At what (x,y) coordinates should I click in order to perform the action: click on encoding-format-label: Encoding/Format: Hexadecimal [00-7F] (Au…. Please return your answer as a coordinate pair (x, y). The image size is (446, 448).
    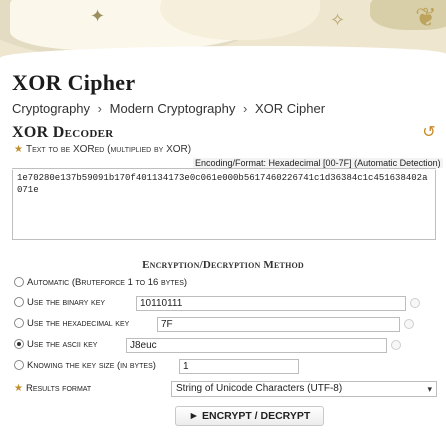
    Looking at the image, I should click on (318, 163).